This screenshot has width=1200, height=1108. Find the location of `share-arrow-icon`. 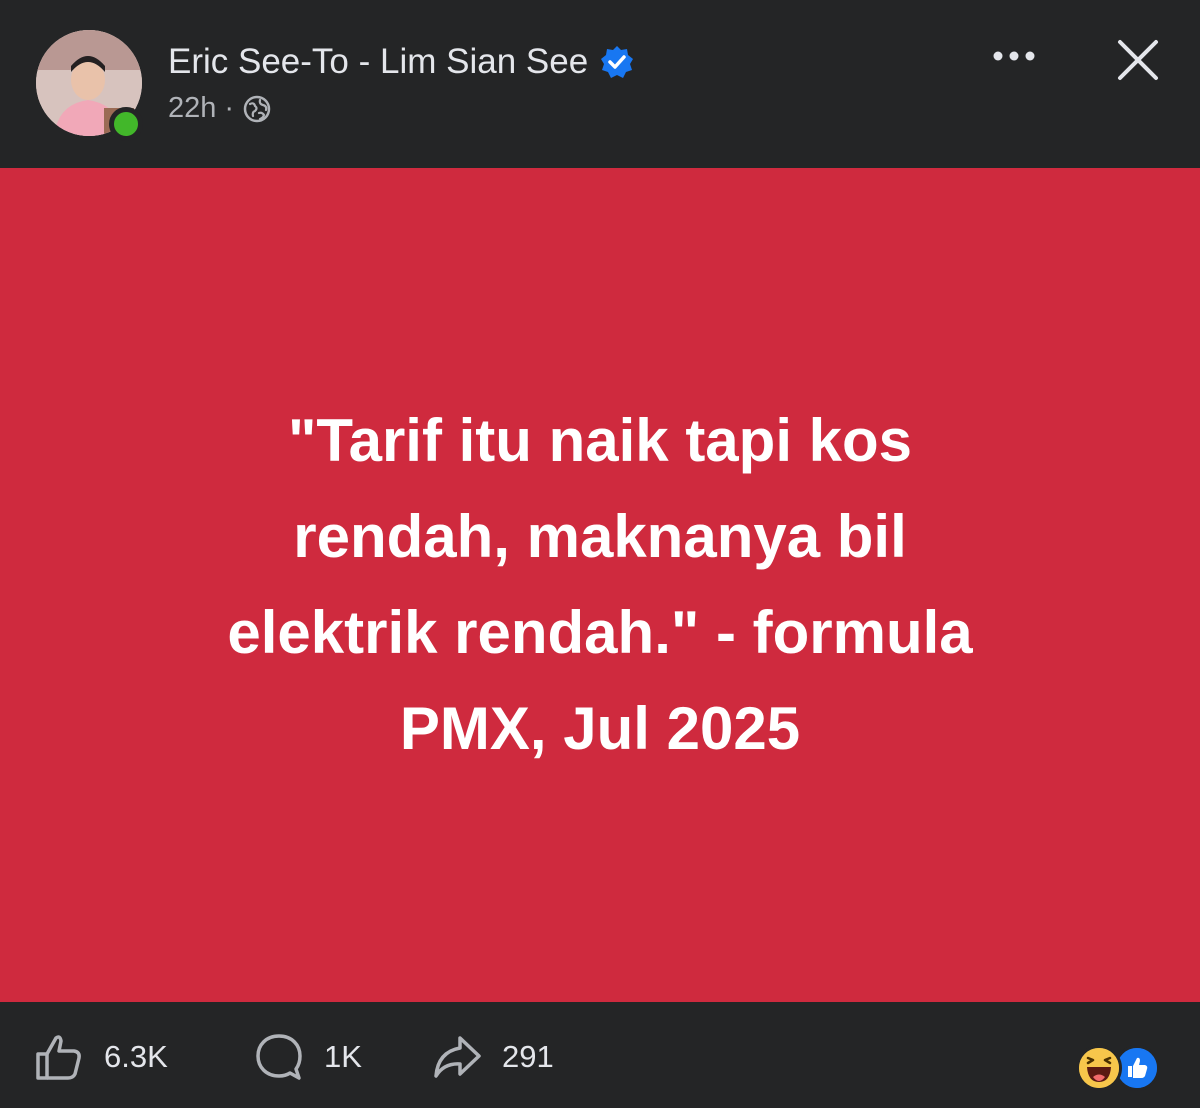

share-arrow-icon is located at coordinates (457, 1057).